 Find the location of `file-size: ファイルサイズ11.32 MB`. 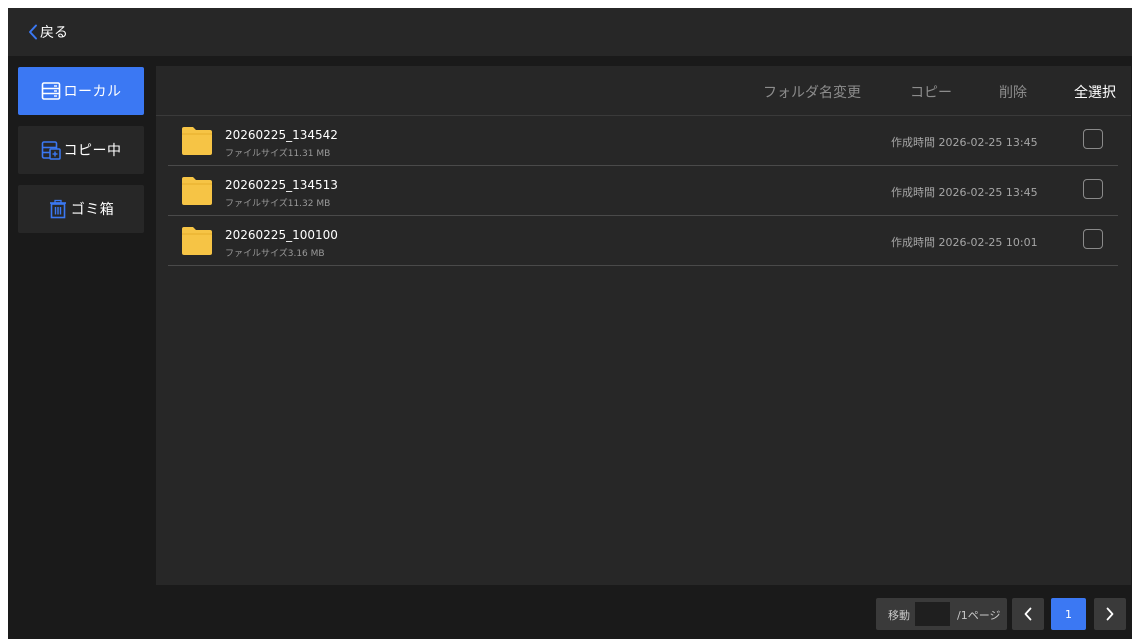

file-size: ファイルサイズ11.32 MB is located at coordinates (278, 204).